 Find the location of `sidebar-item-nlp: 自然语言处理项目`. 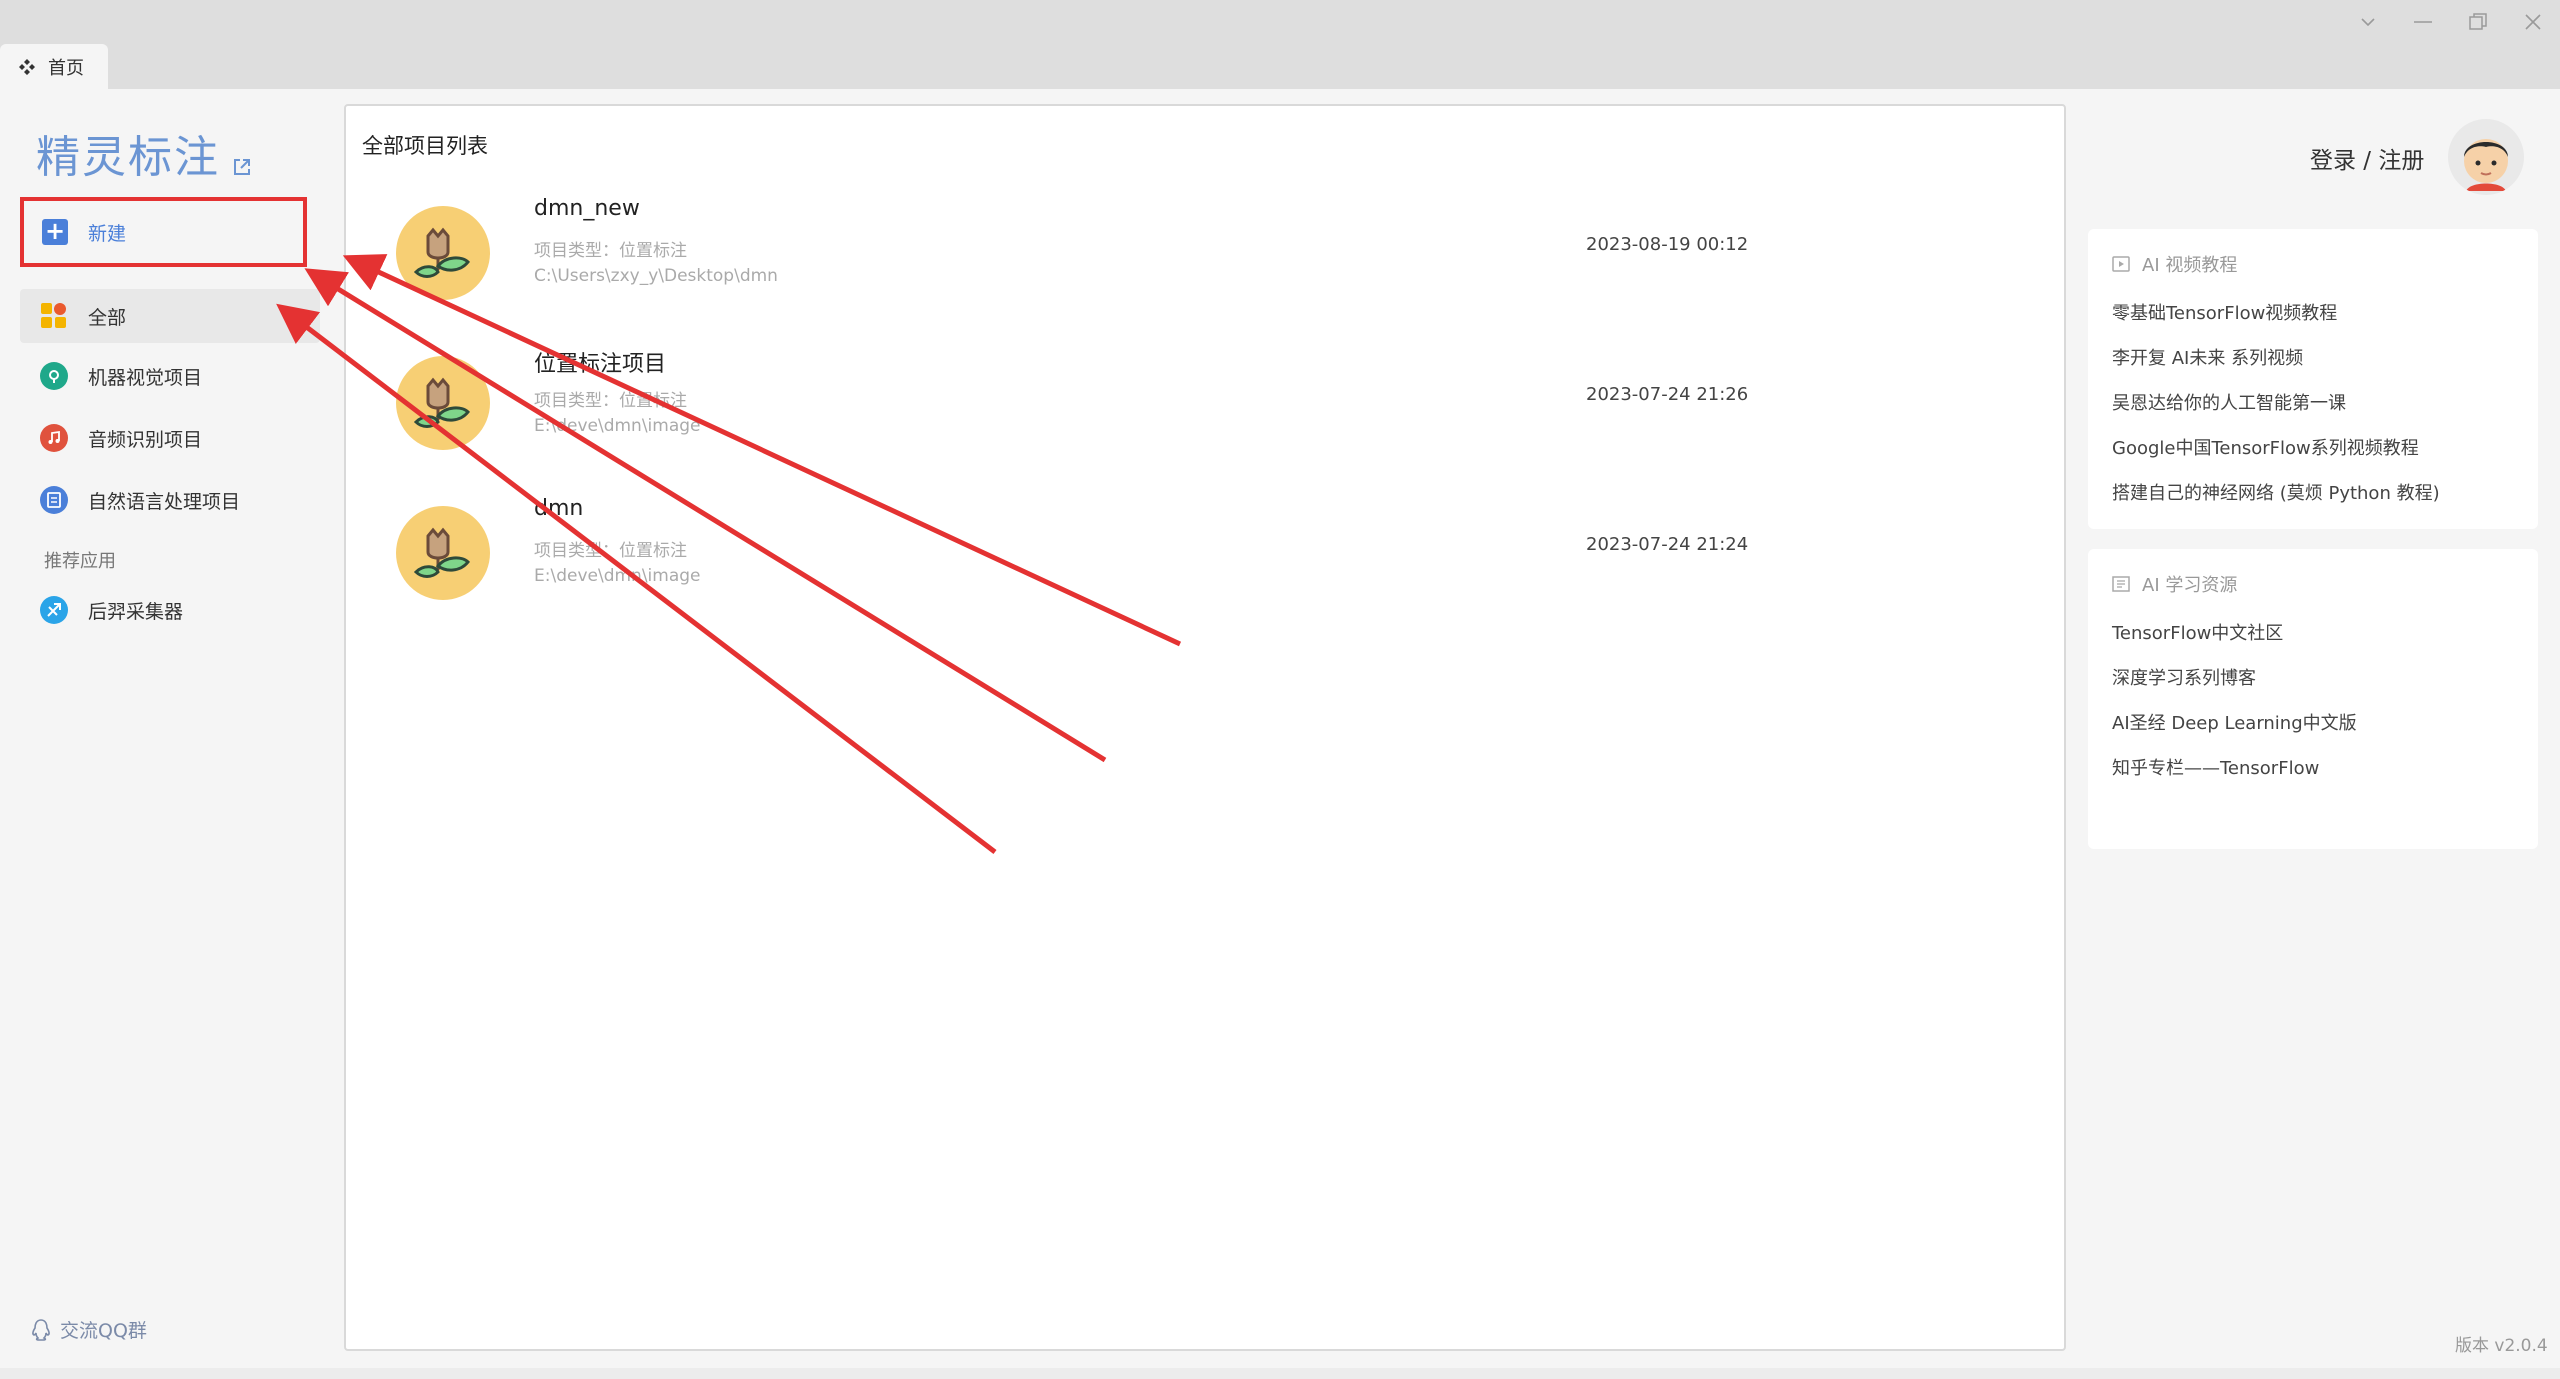

sidebar-item-nlp: 自然语言处理项目 is located at coordinates (170, 500).